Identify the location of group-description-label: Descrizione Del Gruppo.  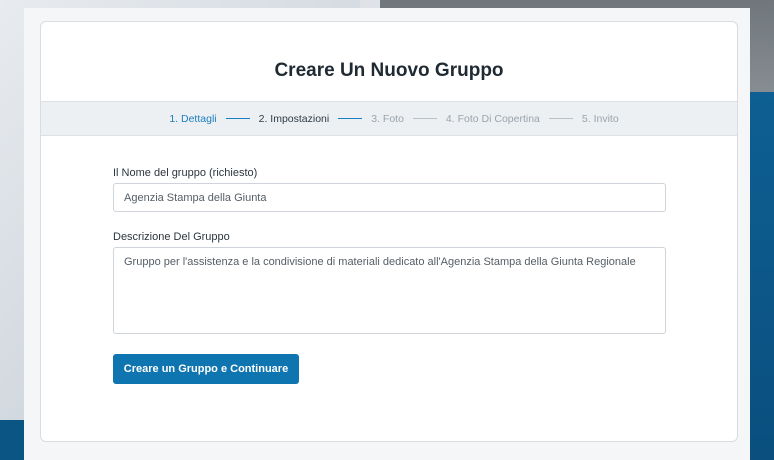
(171, 237).